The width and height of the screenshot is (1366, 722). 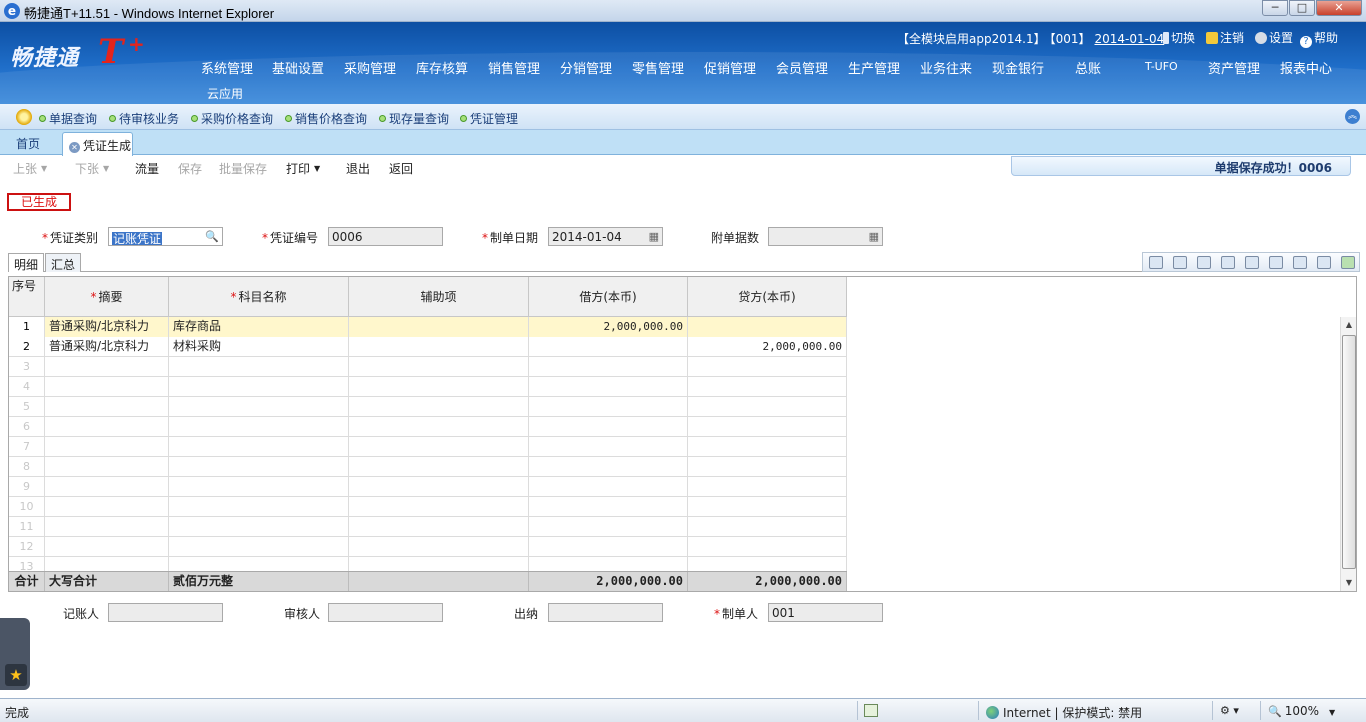 I want to click on minimize-button: ─, so click(x=1275, y=8).